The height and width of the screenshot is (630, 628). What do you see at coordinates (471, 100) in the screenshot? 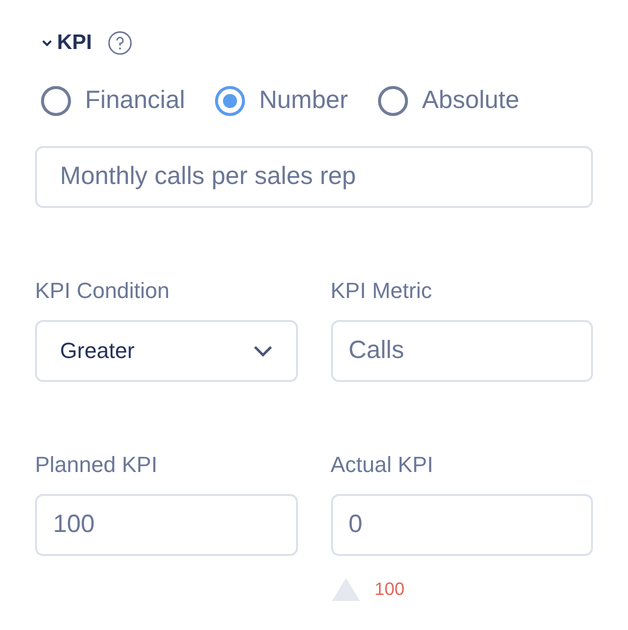
I see `radio-label: Absolute` at bounding box center [471, 100].